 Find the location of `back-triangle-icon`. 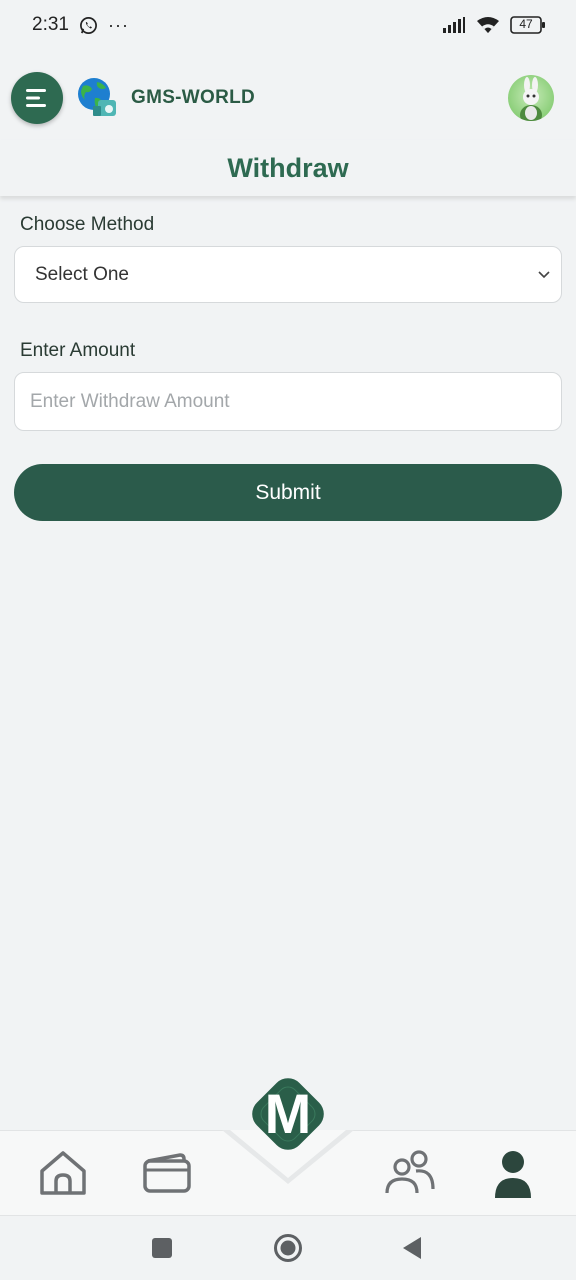

back-triangle-icon is located at coordinates (412, 1248).